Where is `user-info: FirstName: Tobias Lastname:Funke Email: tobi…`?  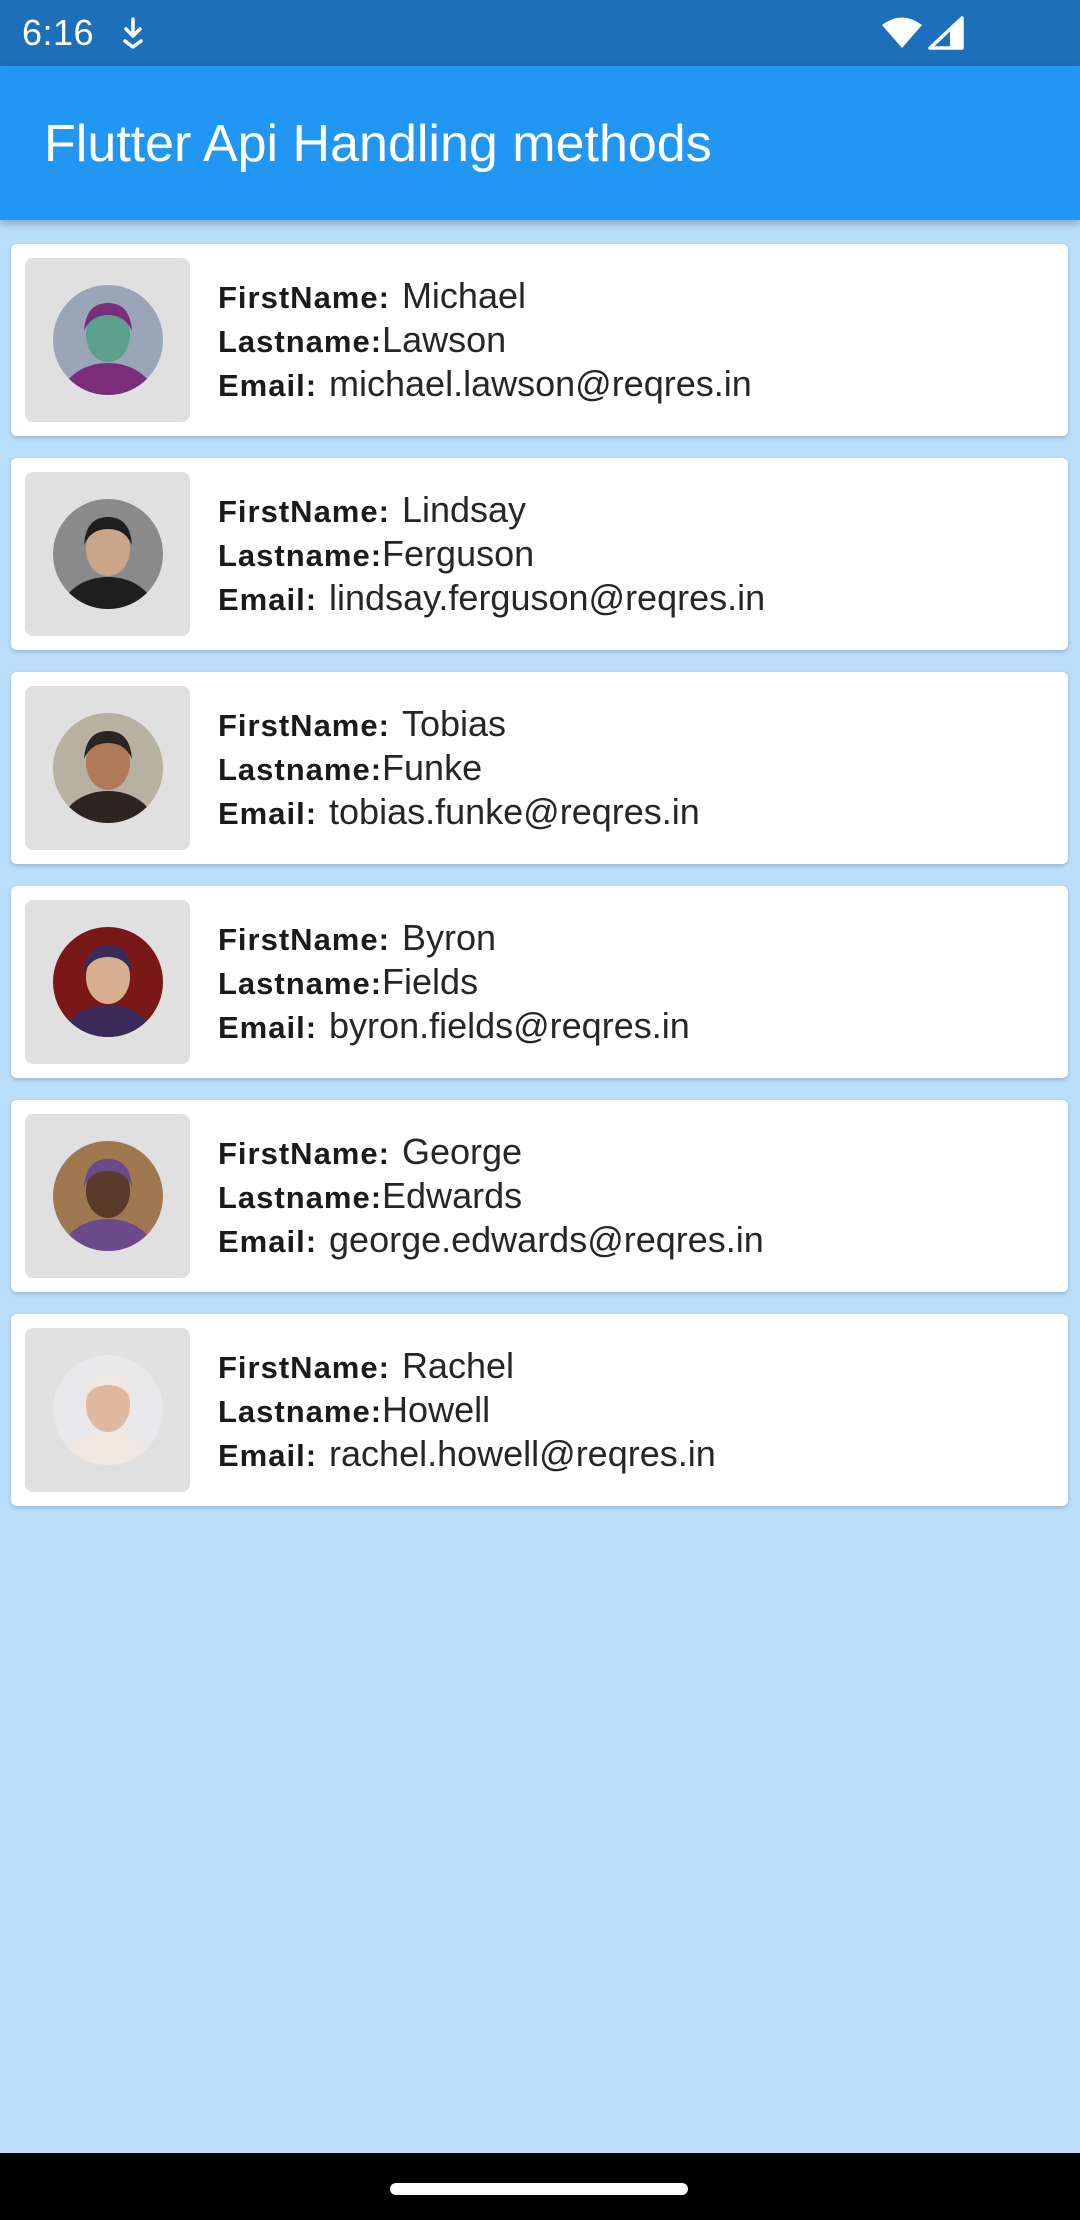 user-info: FirstName: Tobias Lastname:Funke Email: tobi… is located at coordinates (459, 768).